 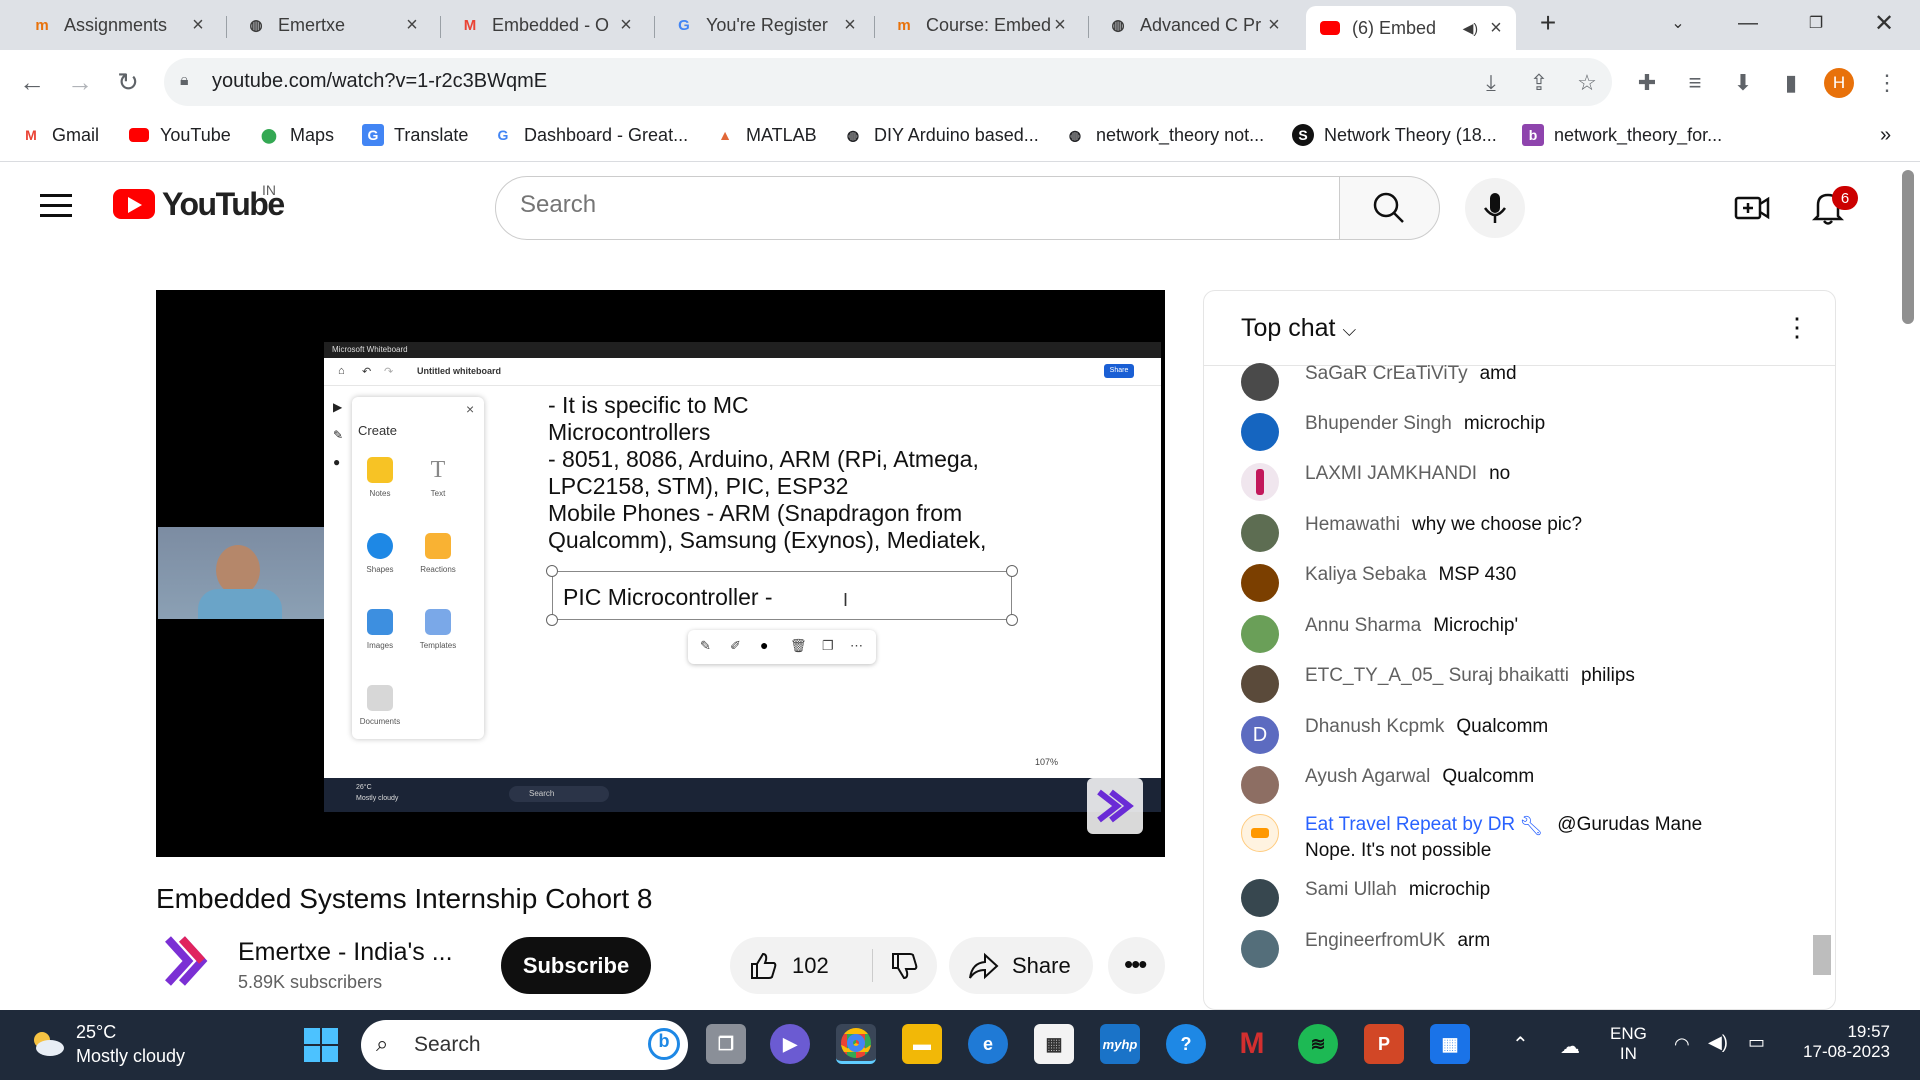 I want to click on inner-taskbar: 26°C Mostly cloudy Search, so click(x=742, y=795).